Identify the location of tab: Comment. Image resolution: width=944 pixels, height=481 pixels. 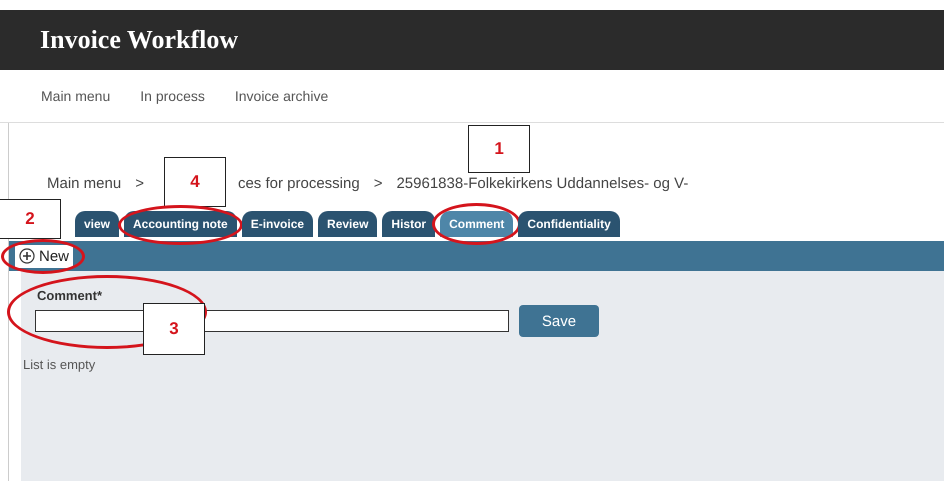
(477, 224).